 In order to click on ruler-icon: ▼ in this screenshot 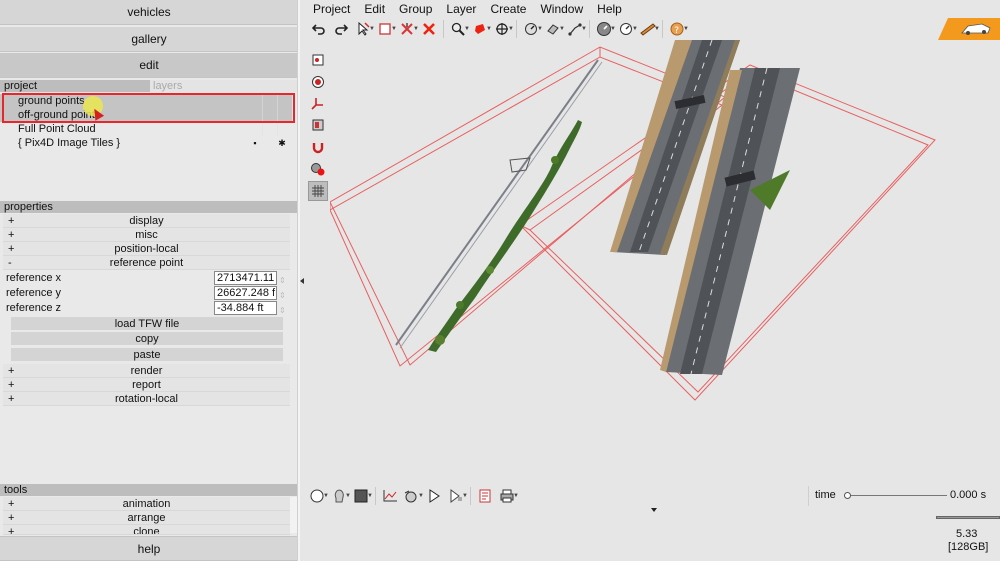, I will do `click(648, 29)`.